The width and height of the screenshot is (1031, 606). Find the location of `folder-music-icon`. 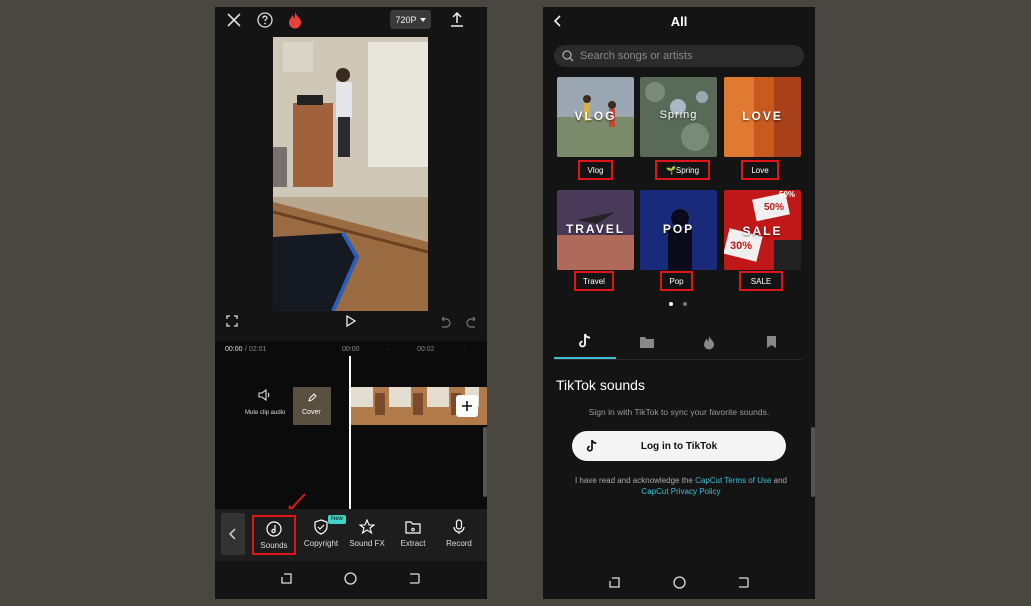

folder-music-icon is located at coordinates (413, 527).